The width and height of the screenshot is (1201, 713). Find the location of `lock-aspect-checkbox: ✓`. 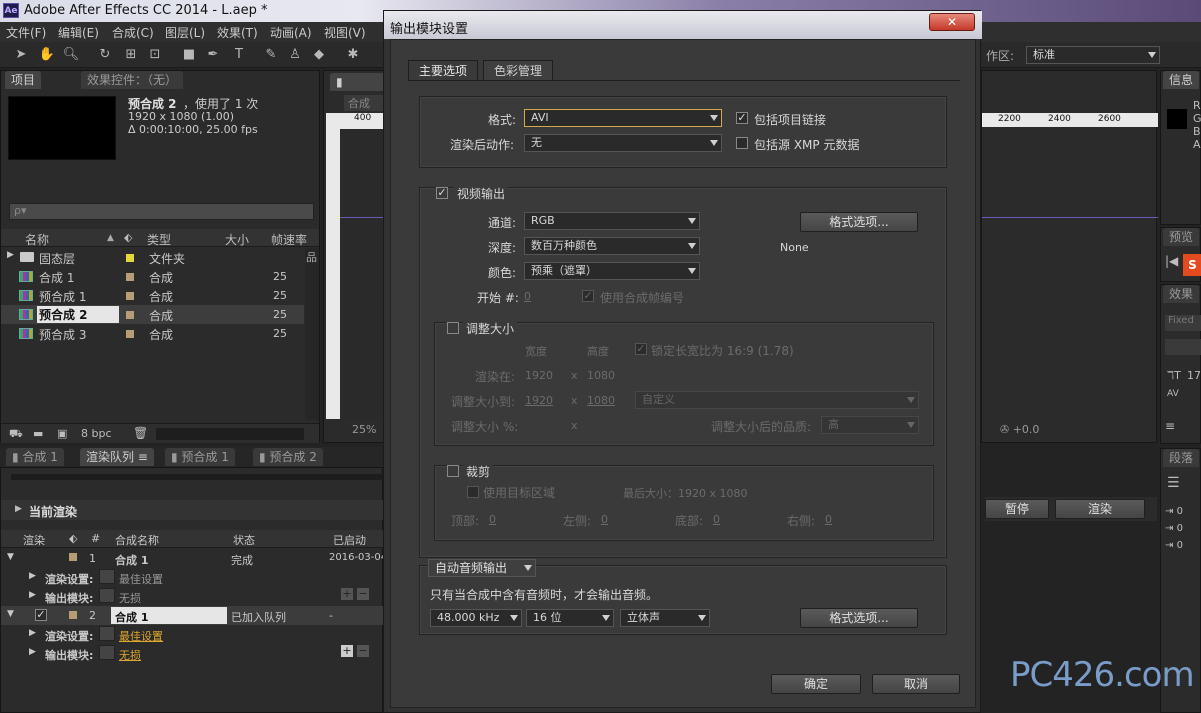

lock-aspect-checkbox: ✓ is located at coordinates (641, 349).